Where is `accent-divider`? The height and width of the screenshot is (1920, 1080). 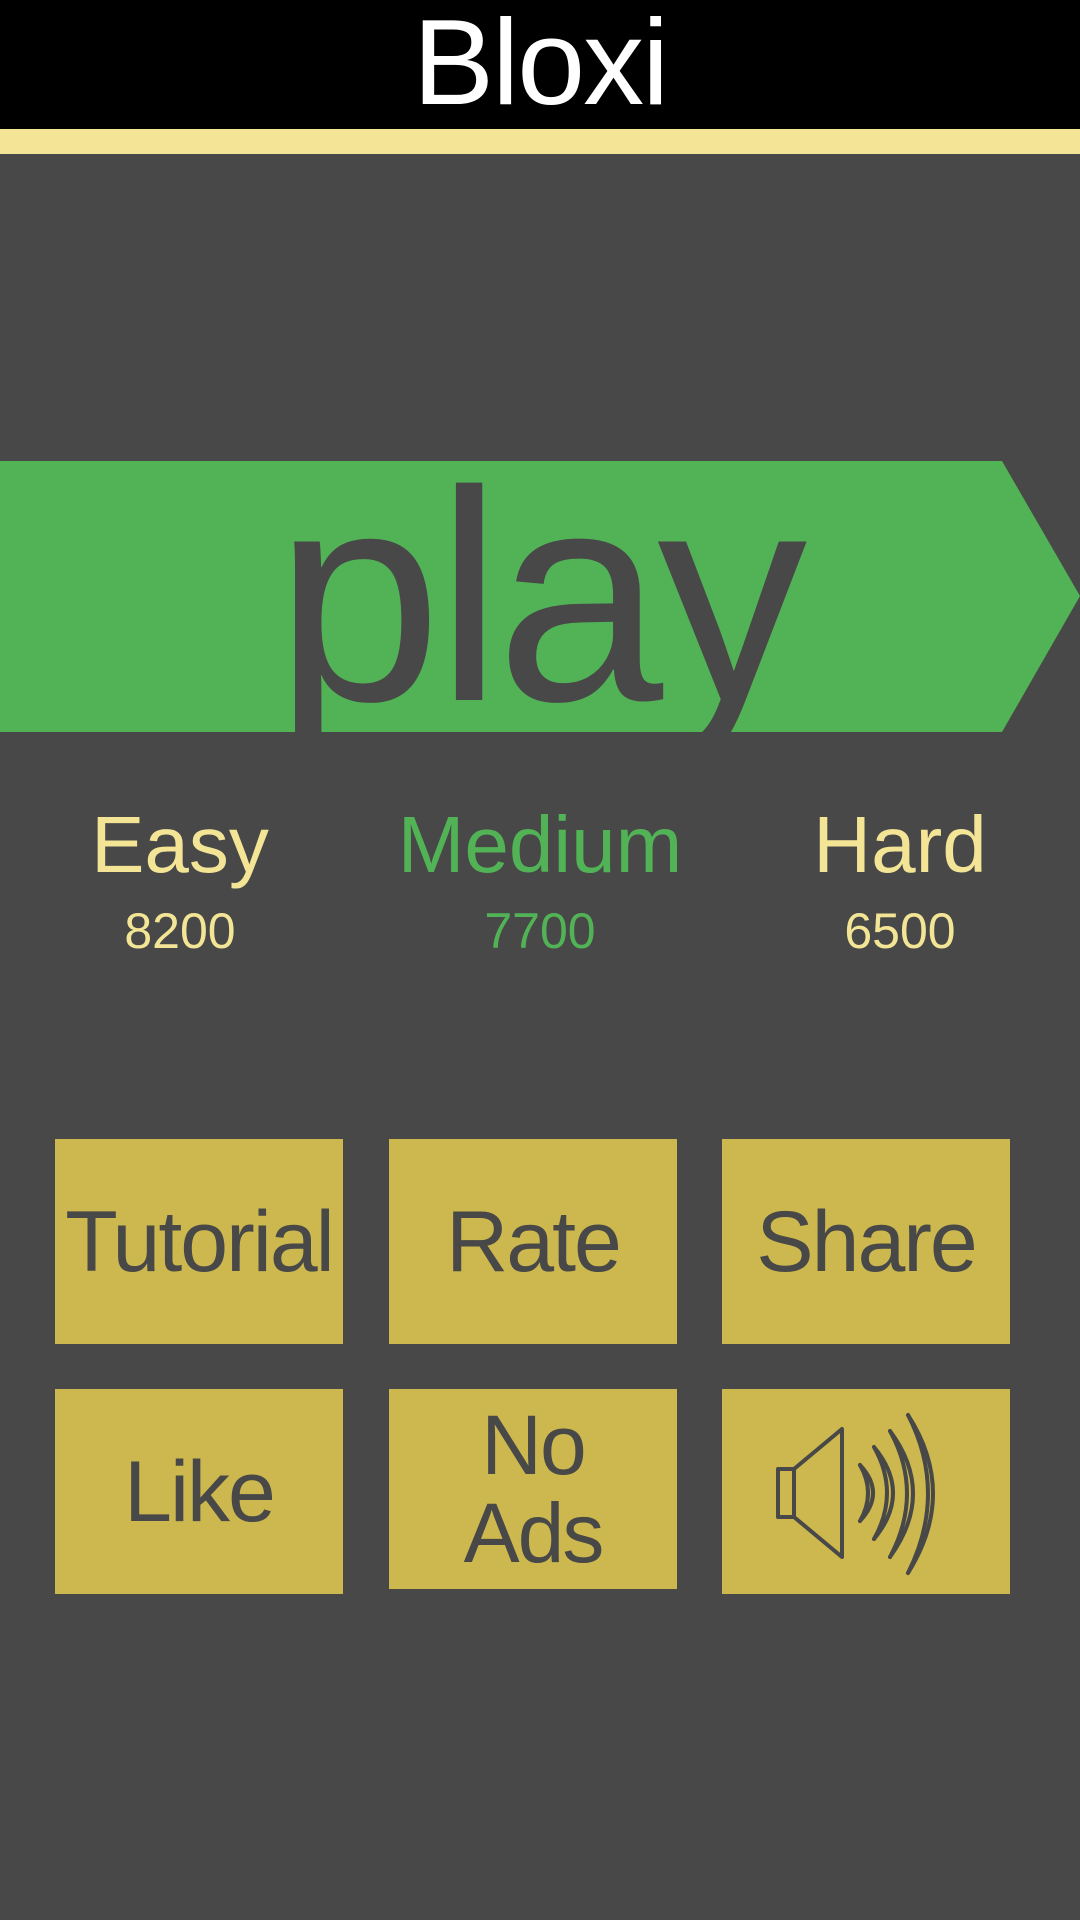 accent-divider is located at coordinates (540, 141).